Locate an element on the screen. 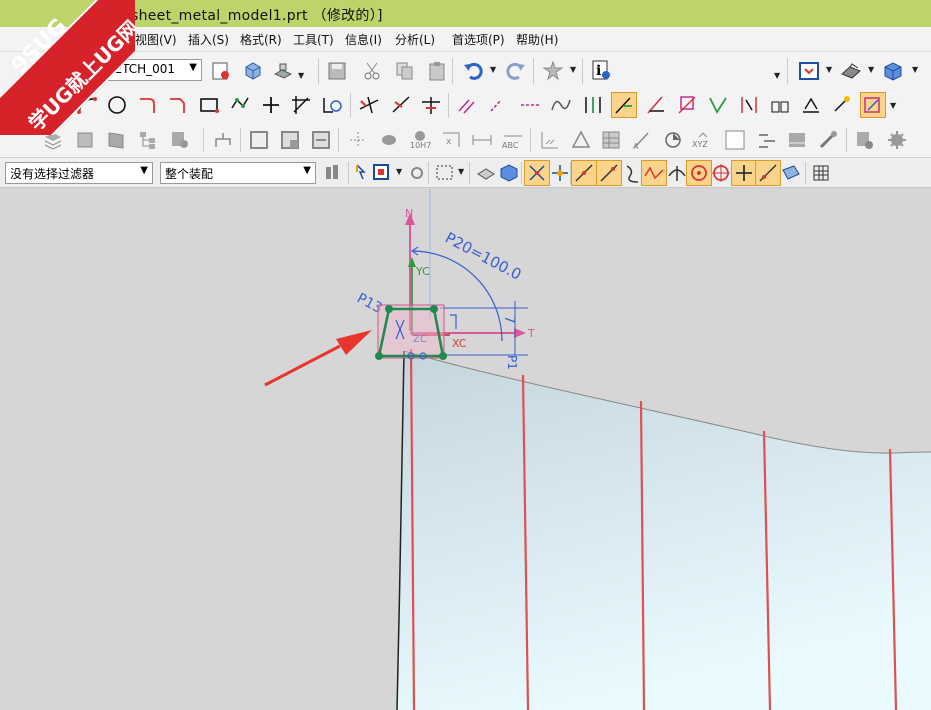 Image resolution: width=931 pixels, height=710 pixels. show-constraints-button is located at coordinates (811, 105).